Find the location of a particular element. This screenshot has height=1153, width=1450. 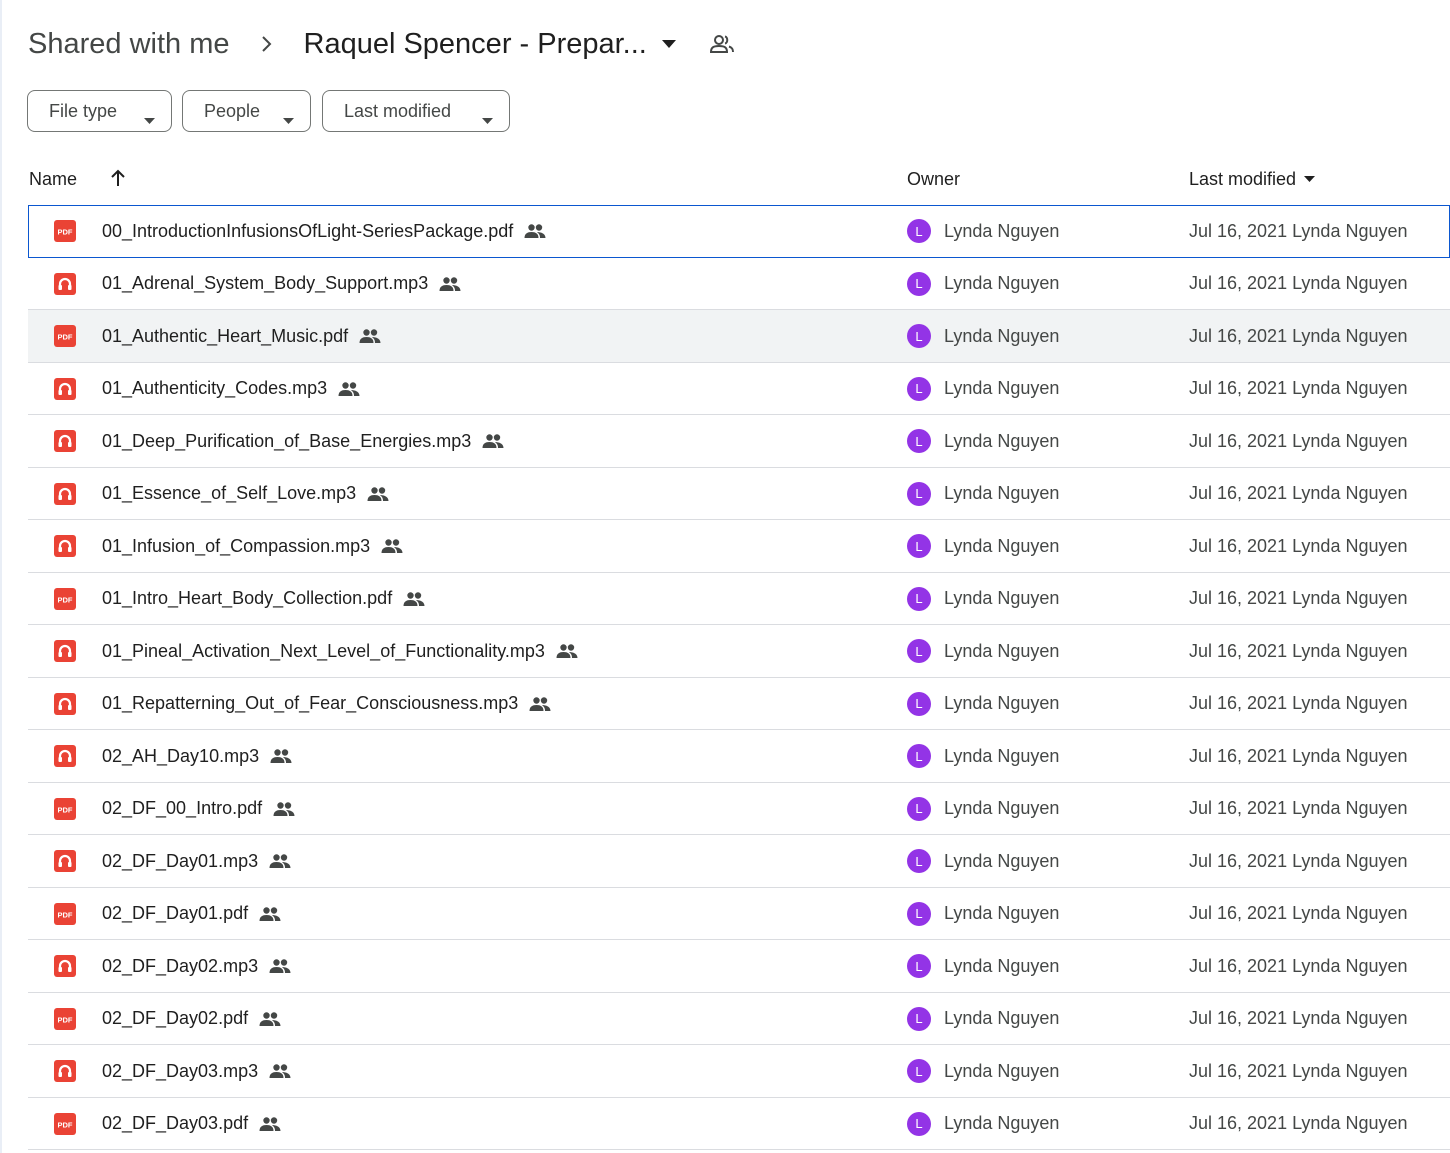

file-name-cell: 02_DF_Day02.pdf is located at coordinates (191, 1019).